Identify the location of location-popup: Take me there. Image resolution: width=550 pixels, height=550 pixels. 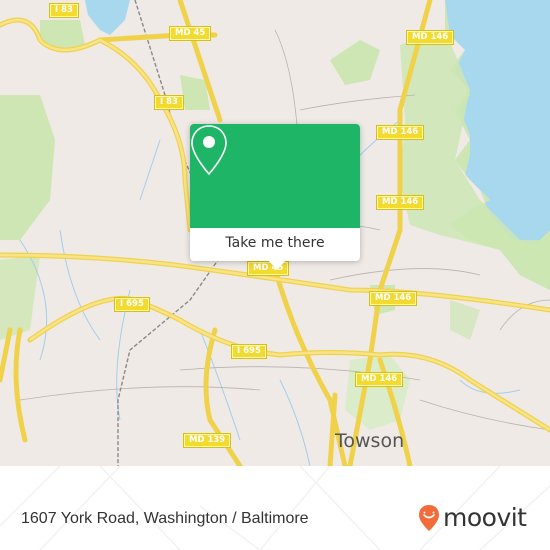
(275, 197).